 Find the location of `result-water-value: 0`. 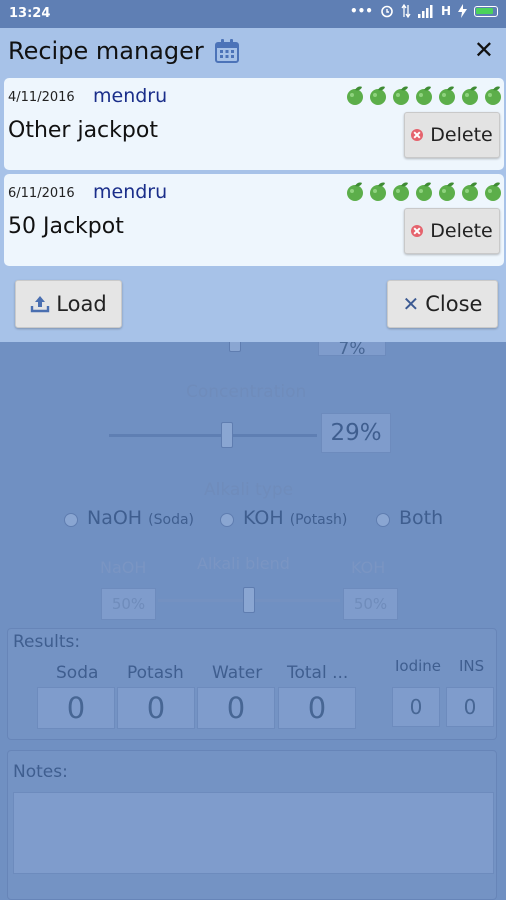

result-water-value: 0 is located at coordinates (236, 708).